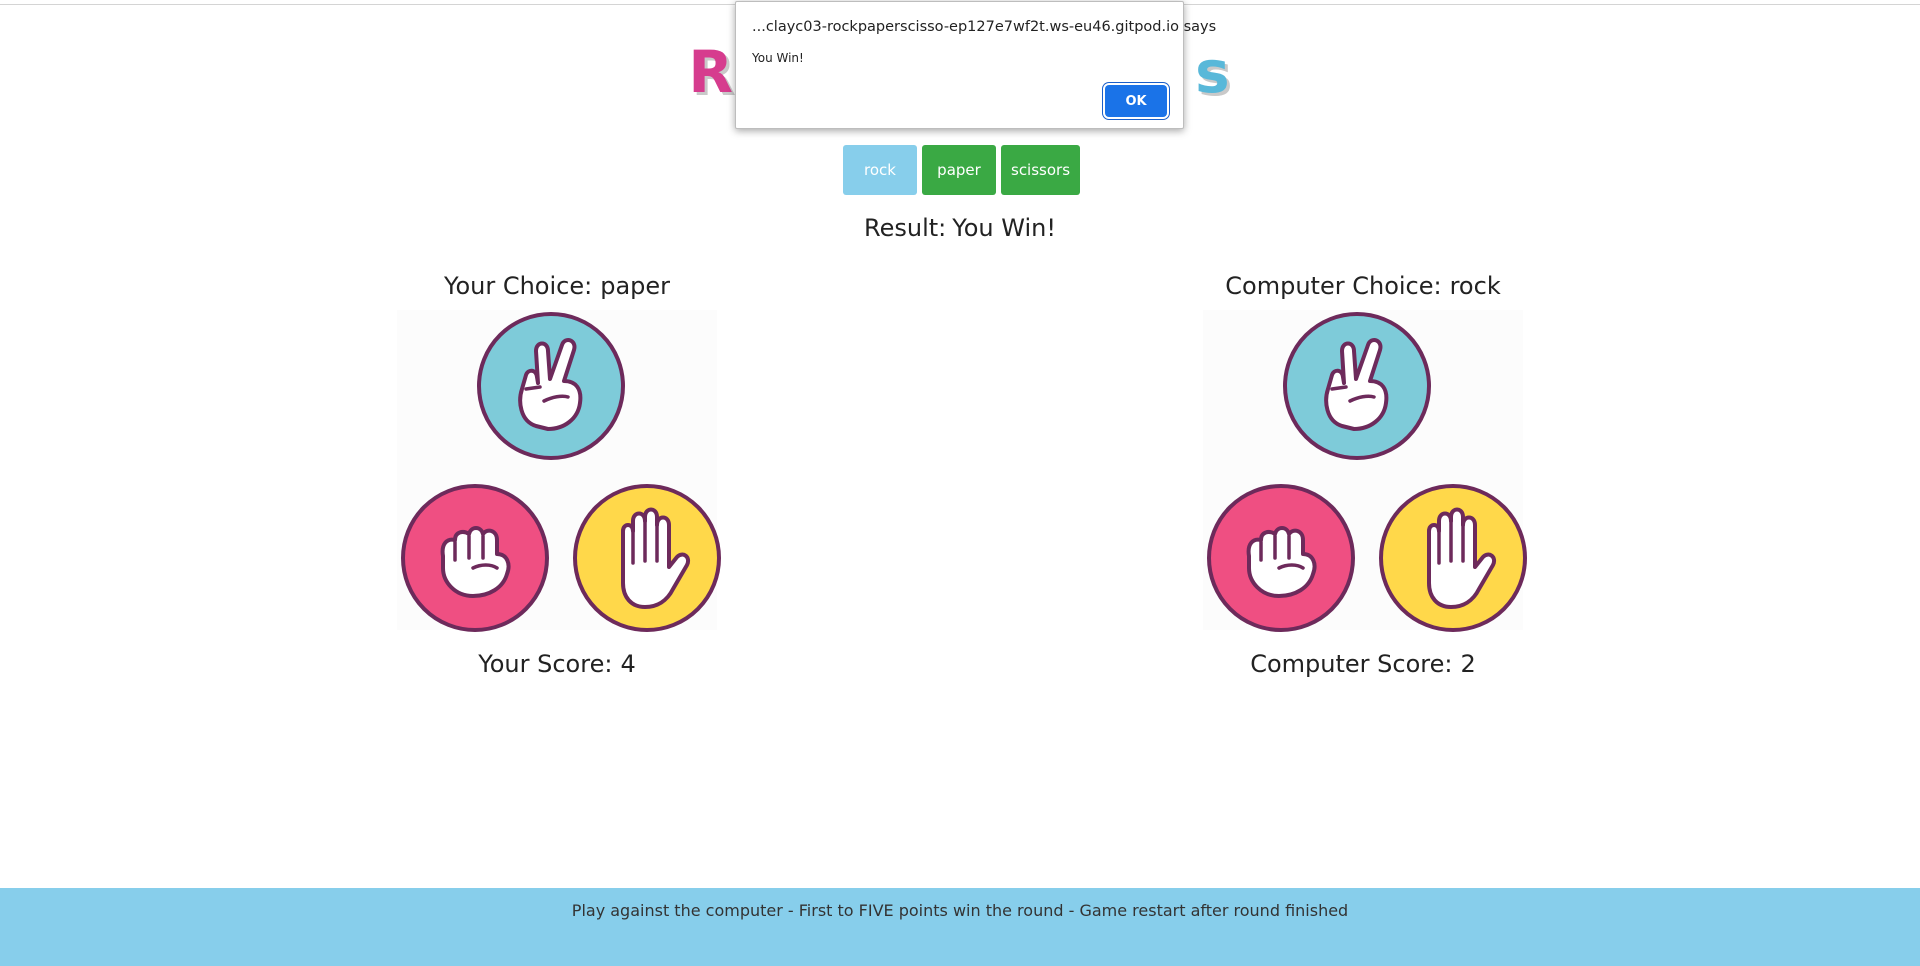 The width and height of the screenshot is (1920, 966). I want to click on player-choice-label: Your Choice:, so click(518, 286).